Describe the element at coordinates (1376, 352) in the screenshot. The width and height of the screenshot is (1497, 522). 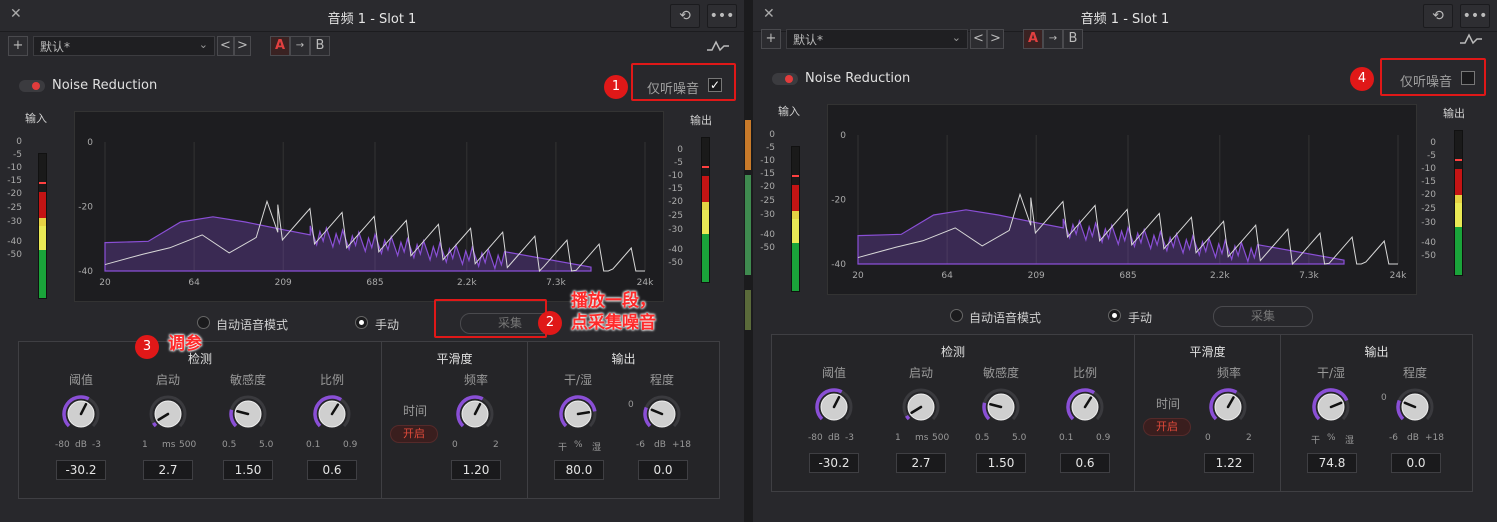
I see `output-title: 输出` at that location.